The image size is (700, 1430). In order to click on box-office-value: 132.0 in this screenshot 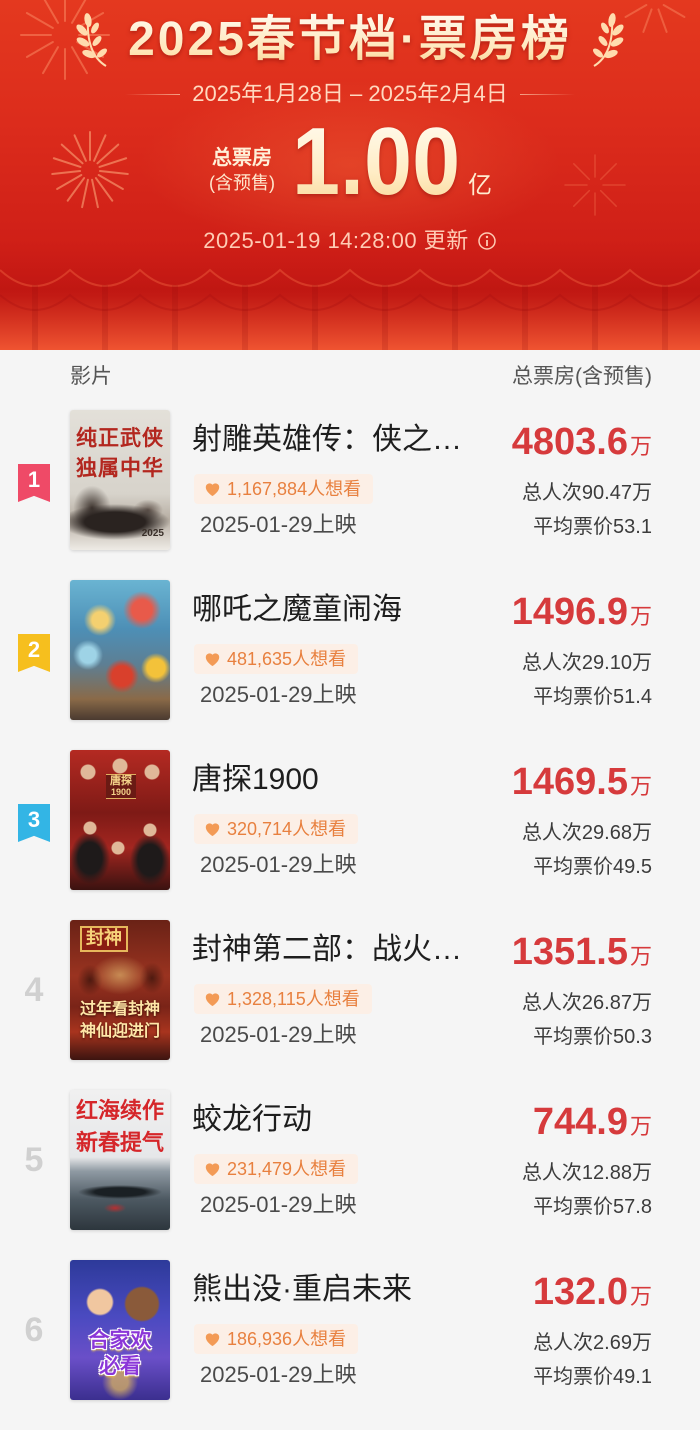, I will do `click(580, 1292)`.